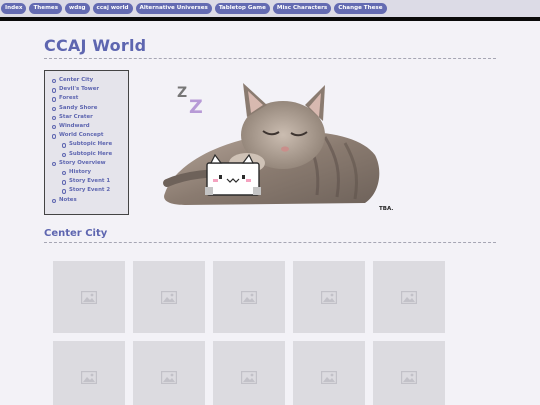 The width and height of the screenshot is (540, 405). Describe the element at coordinates (112, 8) in the screenshot. I see `nav-link-ccaj-world: ccaj world` at that location.